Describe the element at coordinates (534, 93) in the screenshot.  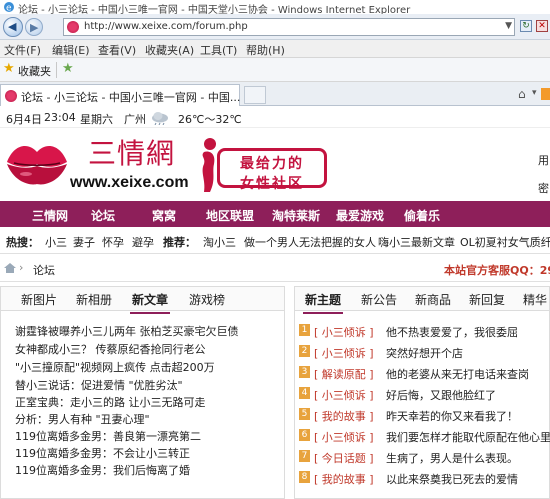
I see `chevron-down-icon: ▾` at that location.